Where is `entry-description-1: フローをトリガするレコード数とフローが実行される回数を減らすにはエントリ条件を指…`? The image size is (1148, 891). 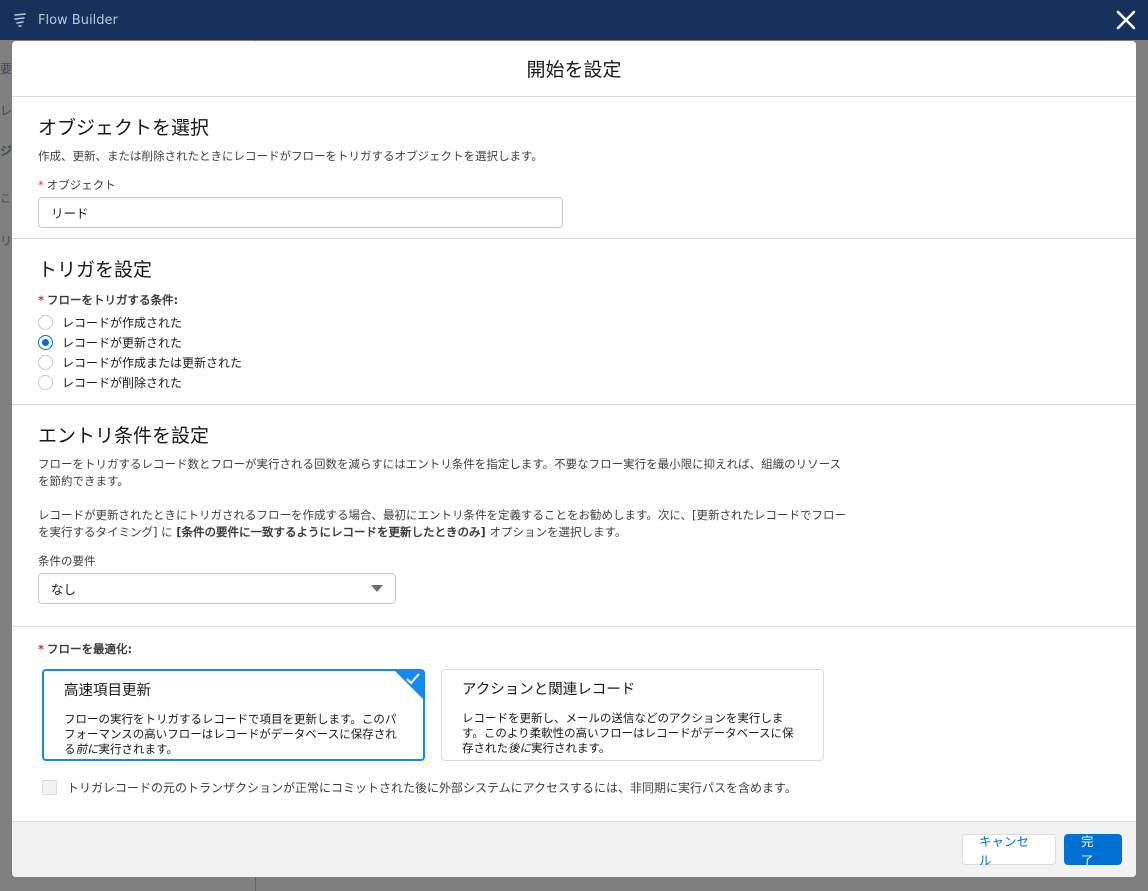 entry-description-1: フローをトリガするレコード数とフローが実行される回数を減らすにはエントリ条件を指… is located at coordinates (440, 472).